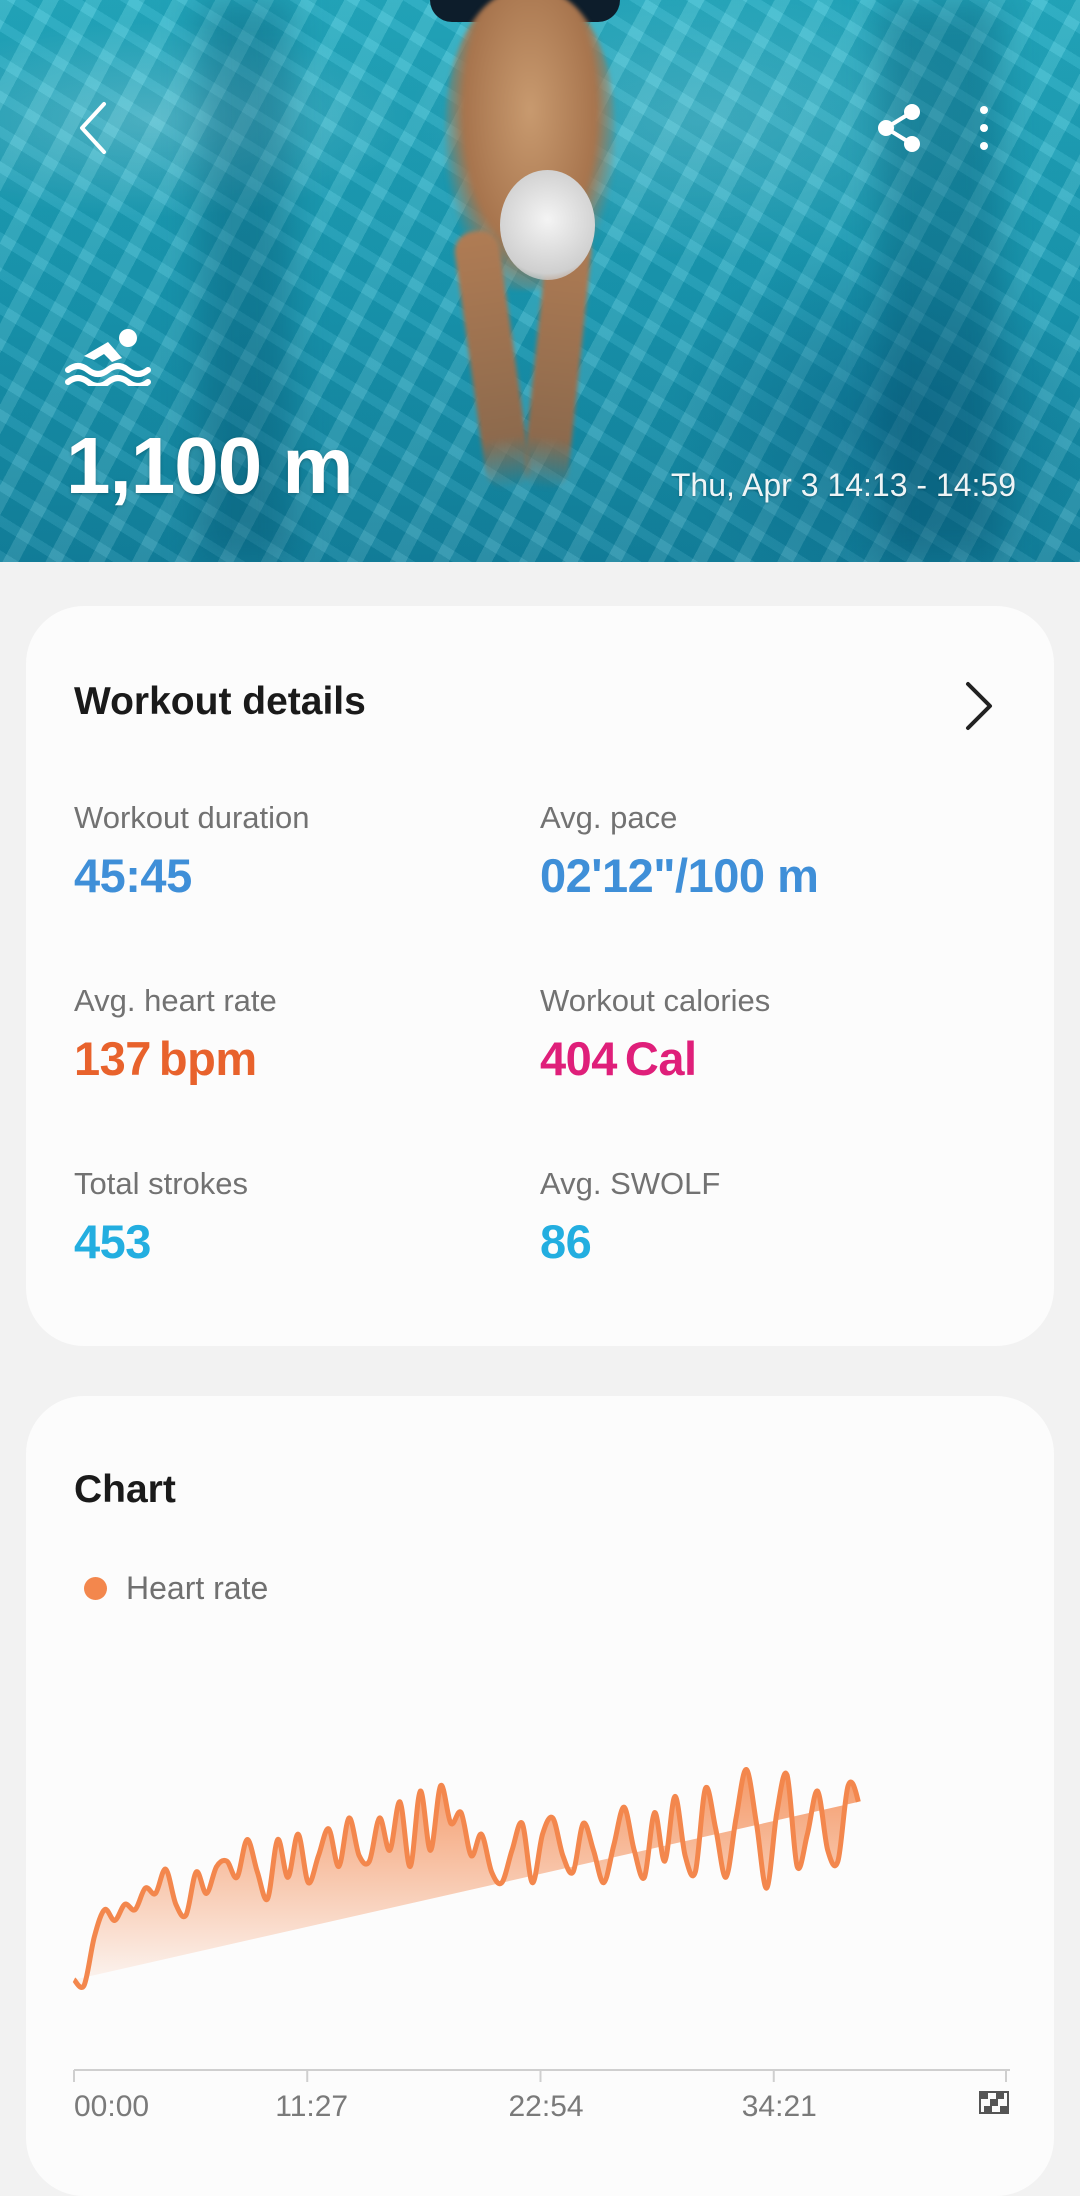  Describe the element at coordinates (546, 2106) in the screenshot. I see `x-tick-label: 22:54` at that location.